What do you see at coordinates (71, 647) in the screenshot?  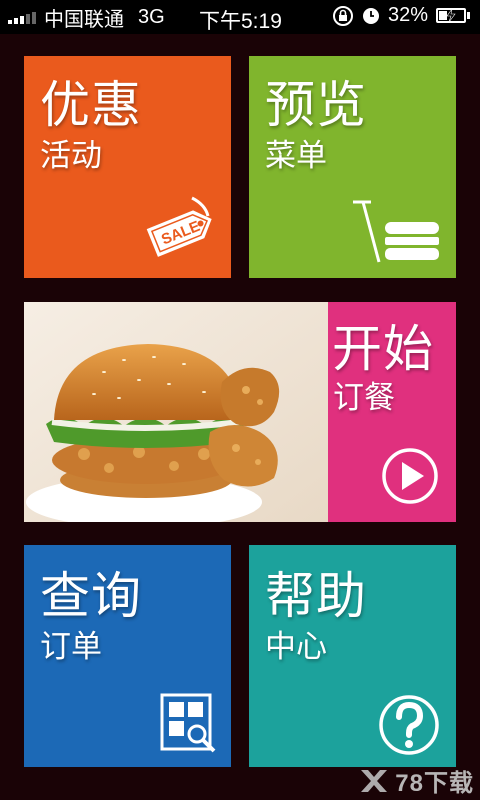 I see `query-subtitle: 订单` at bounding box center [71, 647].